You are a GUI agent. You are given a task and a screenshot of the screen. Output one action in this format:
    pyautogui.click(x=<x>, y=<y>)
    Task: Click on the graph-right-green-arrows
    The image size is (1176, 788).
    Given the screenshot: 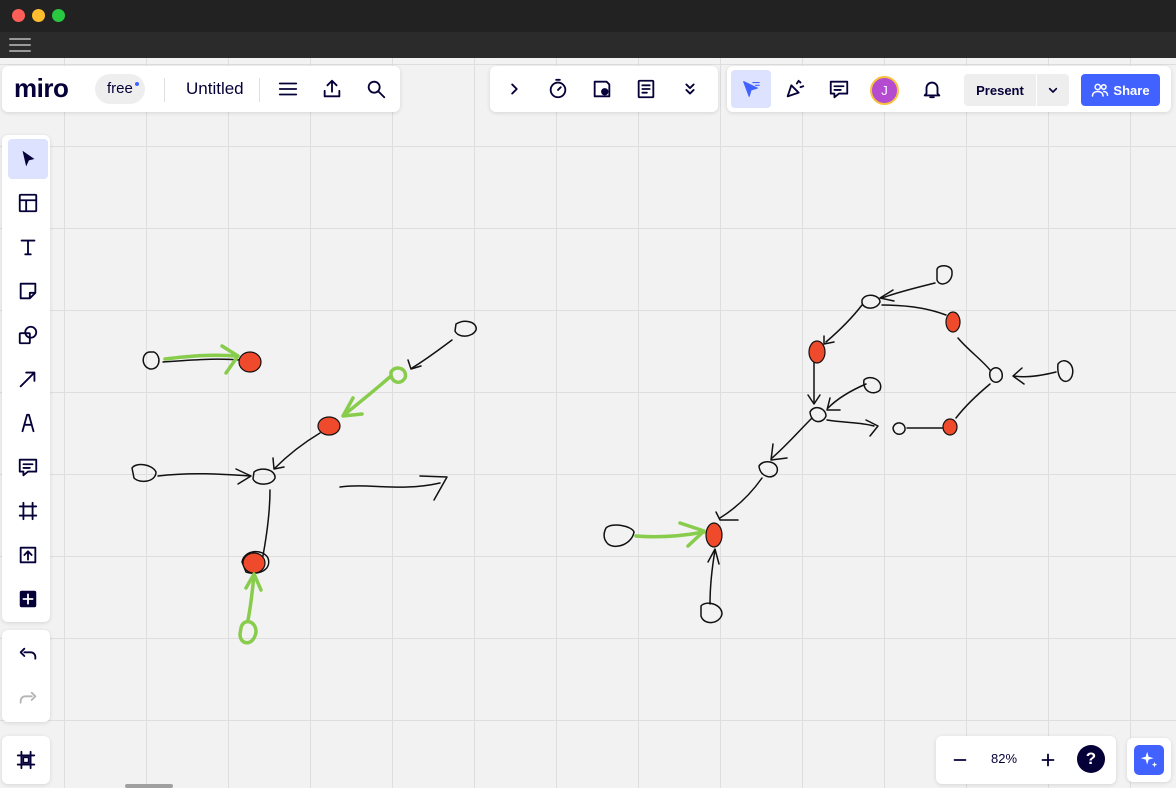 What is the action you would take?
    pyautogui.click(x=670, y=534)
    